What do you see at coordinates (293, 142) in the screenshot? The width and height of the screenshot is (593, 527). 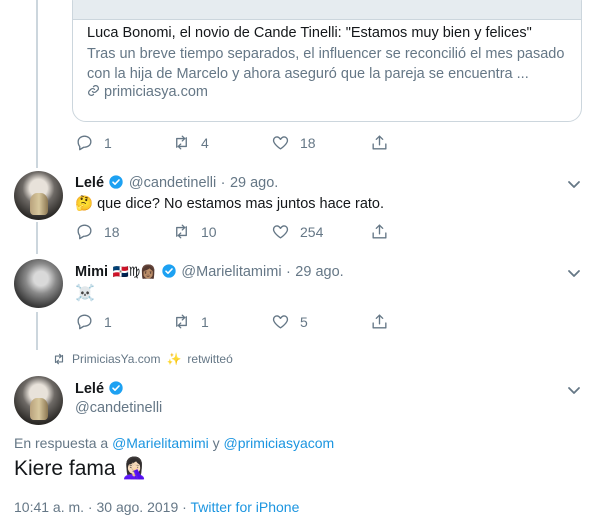 I see `like-button: 18` at bounding box center [293, 142].